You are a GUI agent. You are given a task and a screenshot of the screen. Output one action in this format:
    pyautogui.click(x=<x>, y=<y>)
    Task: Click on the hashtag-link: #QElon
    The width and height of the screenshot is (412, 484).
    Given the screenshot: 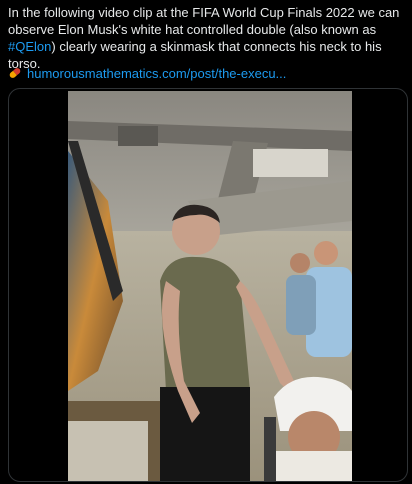 What is the action you would take?
    pyautogui.click(x=29, y=46)
    